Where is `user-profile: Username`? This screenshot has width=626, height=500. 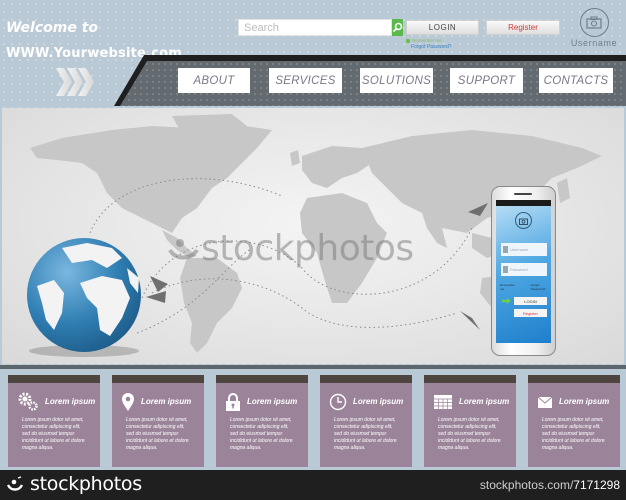
user-profile: Username is located at coordinates (594, 28).